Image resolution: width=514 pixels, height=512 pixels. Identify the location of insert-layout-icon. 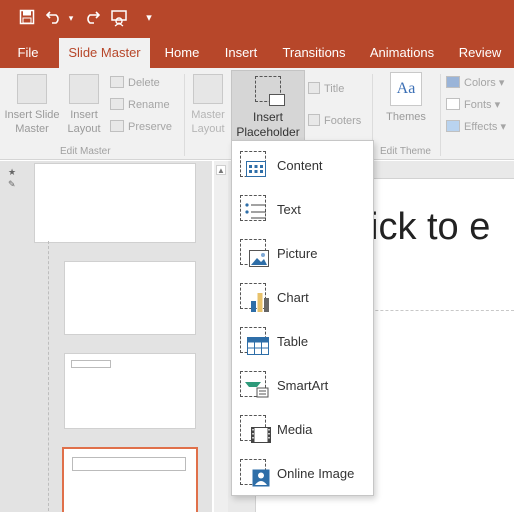
(84, 89).